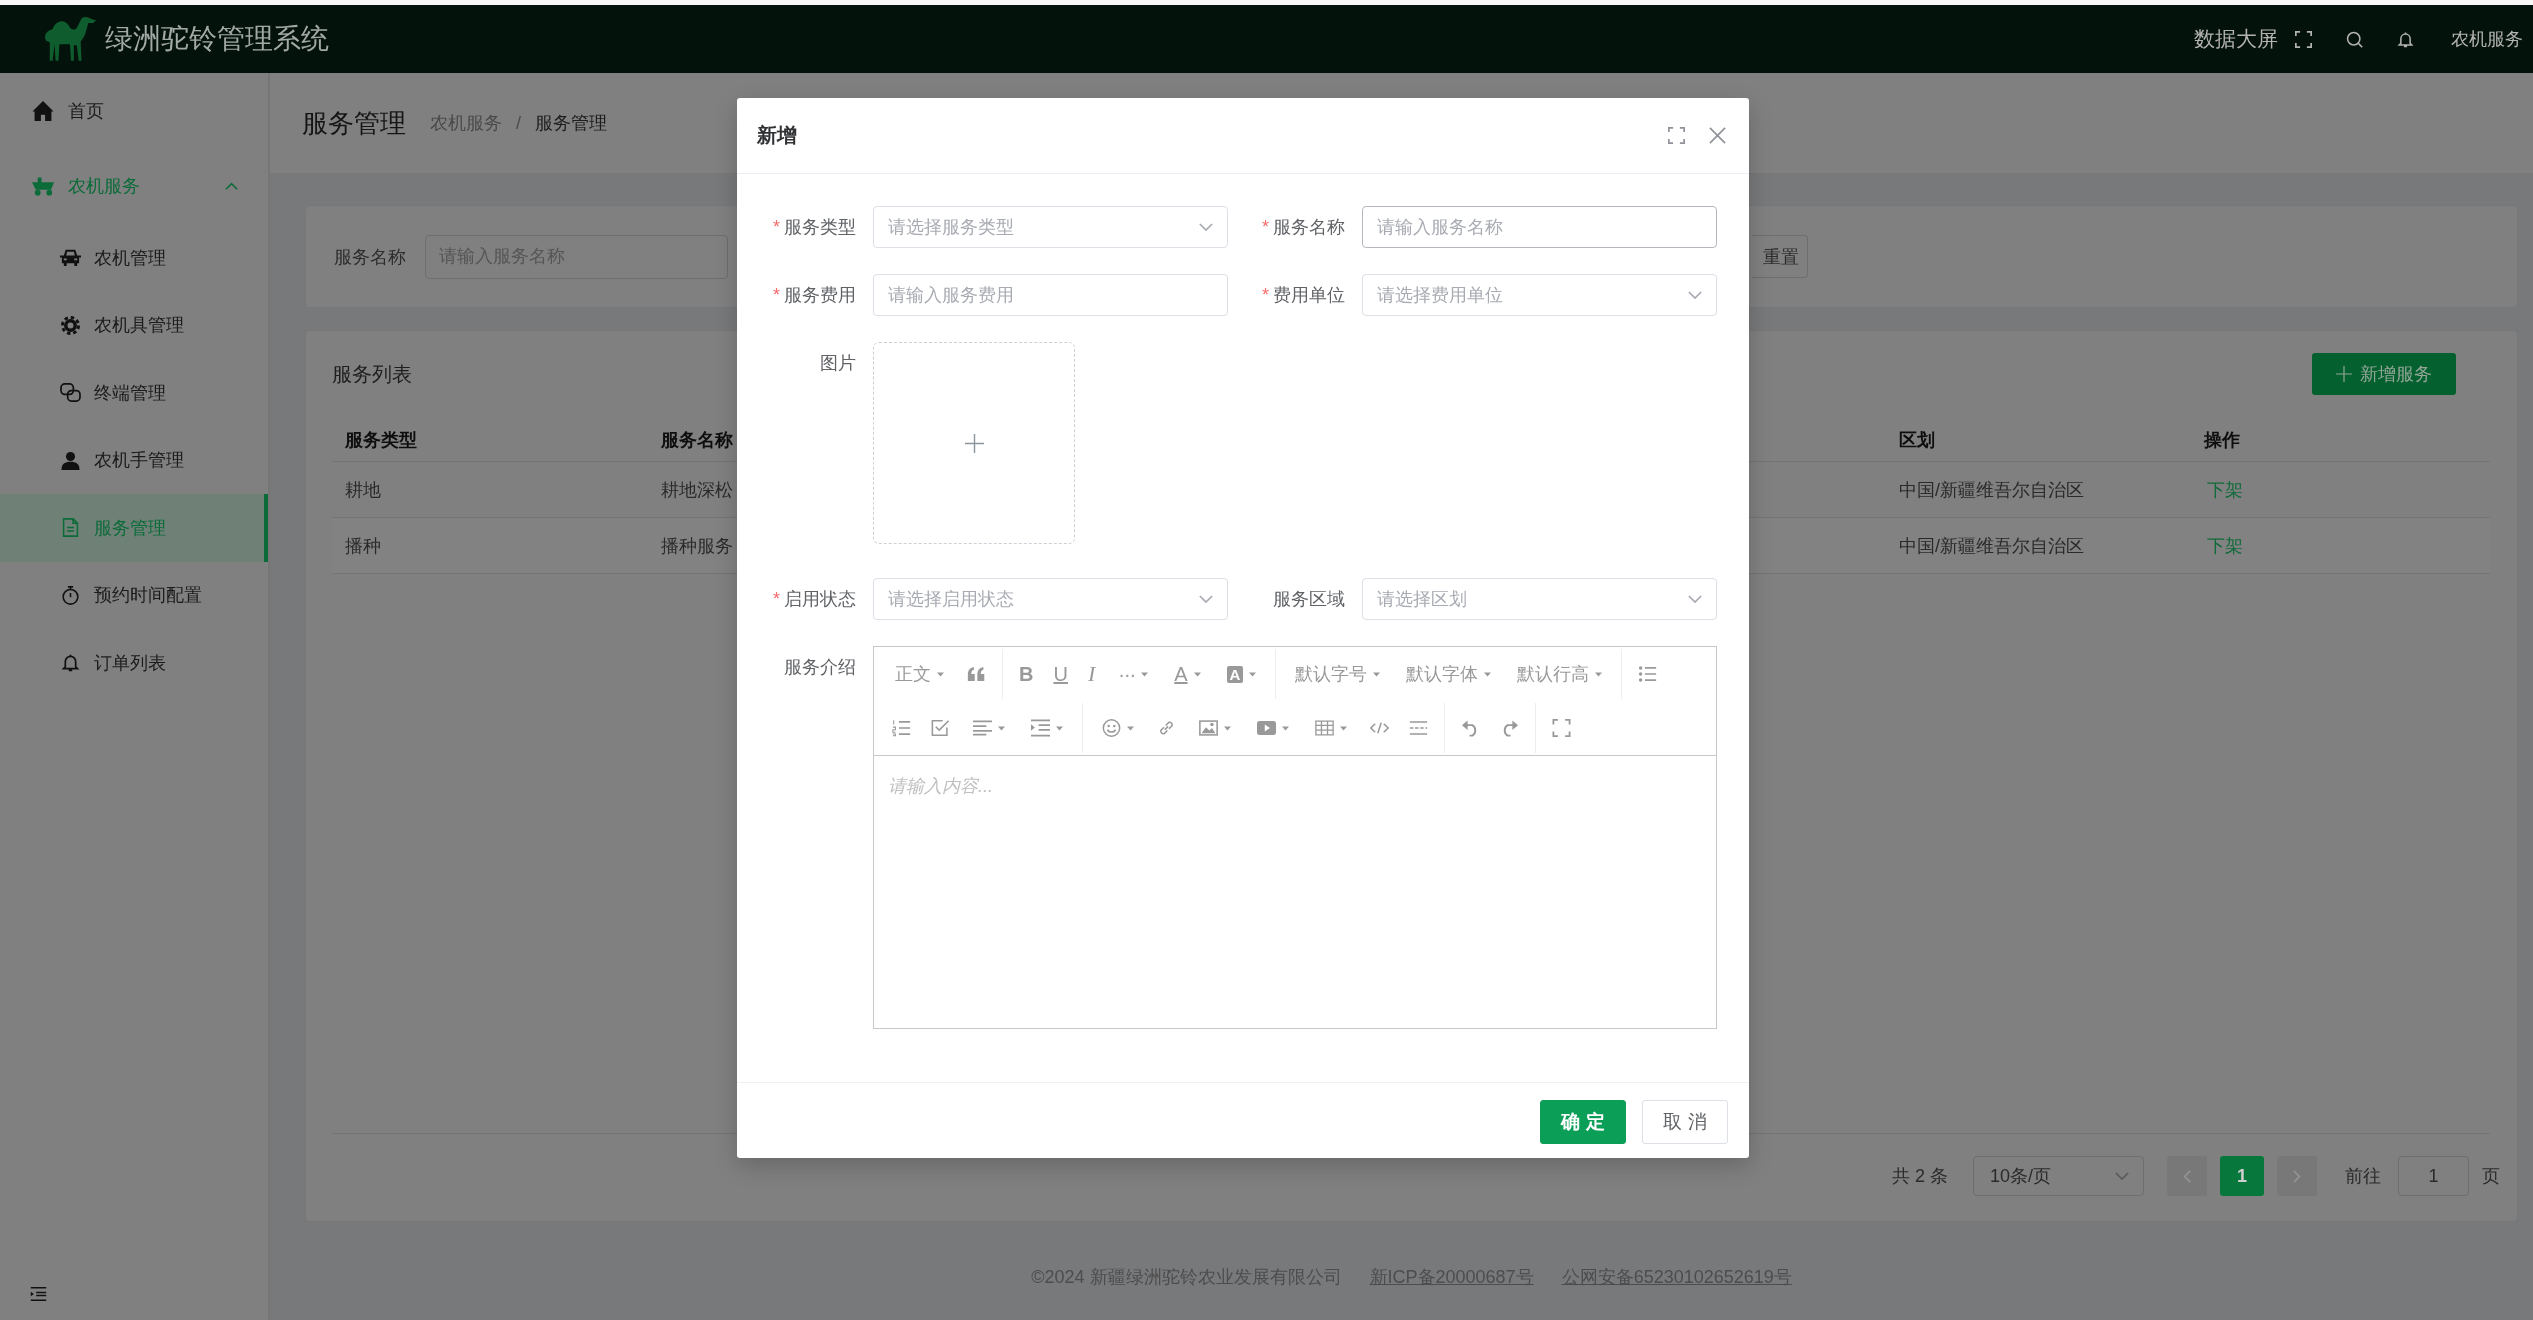  I want to click on input-field: 请输入服务费用, so click(1050, 295).